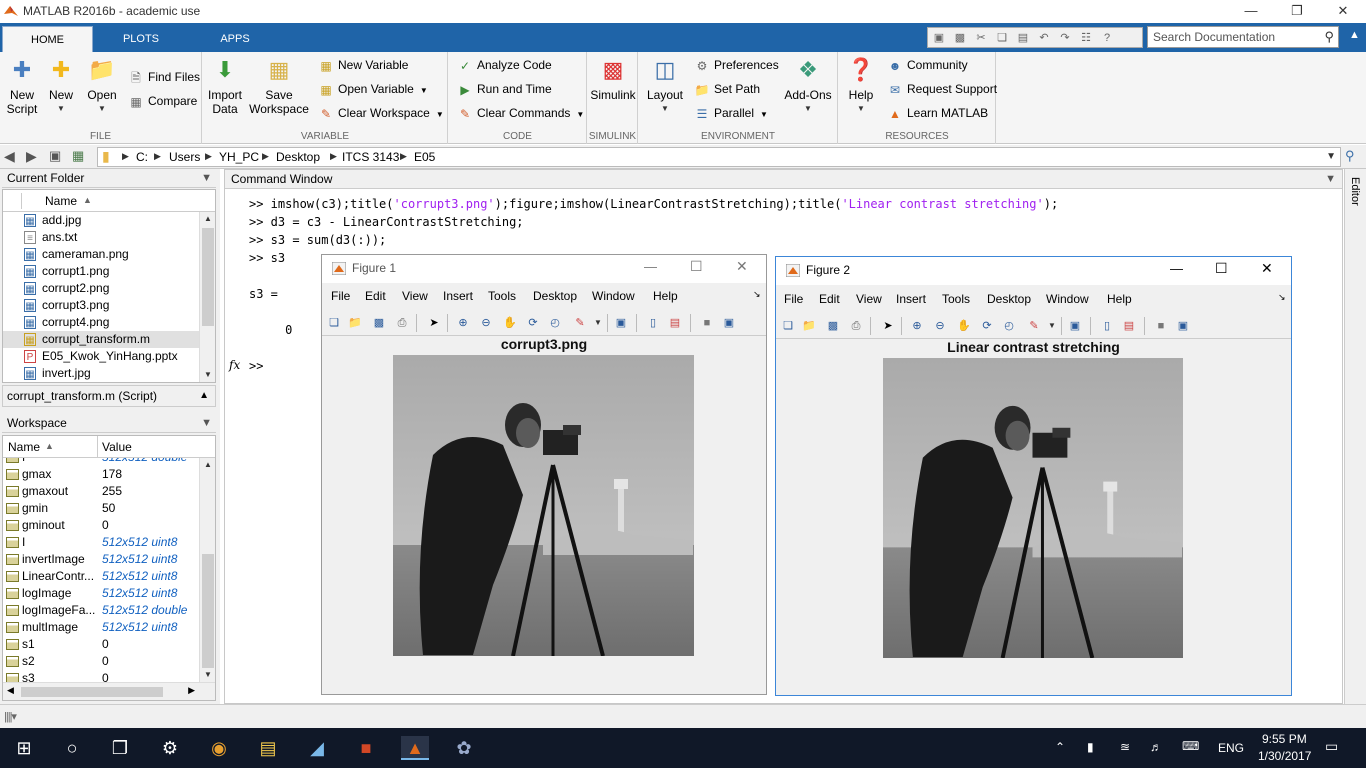 Image resolution: width=1366 pixels, height=768 pixels. What do you see at coordinates (102, 610) in the screenshot?
I see `var-row: logImageFa... 512x512 double` at bounding box center [102, 610].